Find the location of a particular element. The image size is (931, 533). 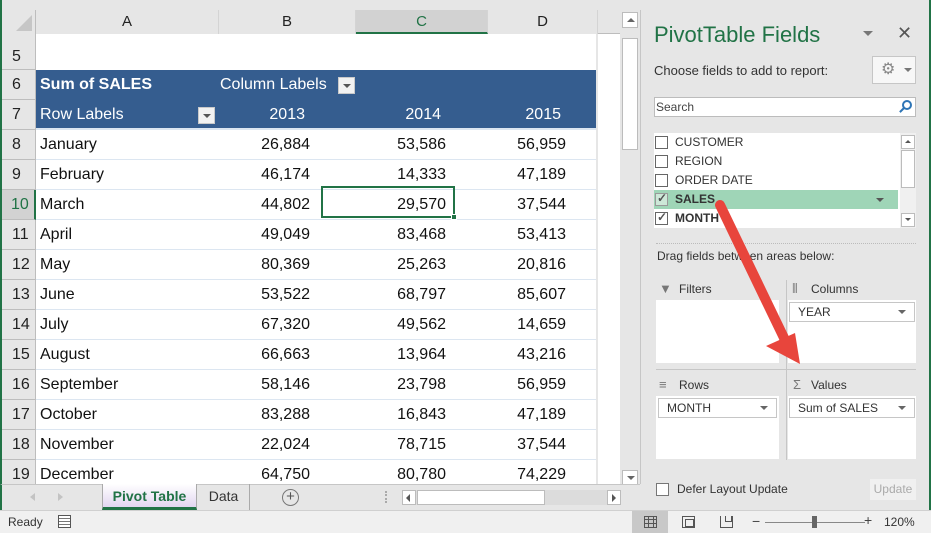

row-header: 11 is located at coordinates (19, 235).